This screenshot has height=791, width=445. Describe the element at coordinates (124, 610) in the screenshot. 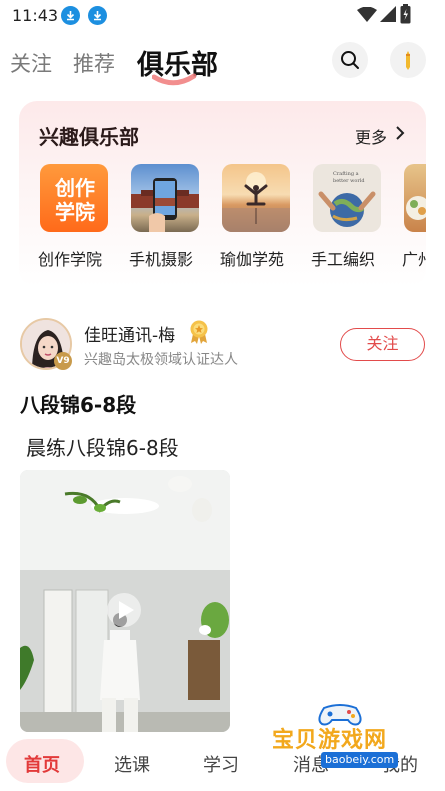

I see `play-icon` at that location.